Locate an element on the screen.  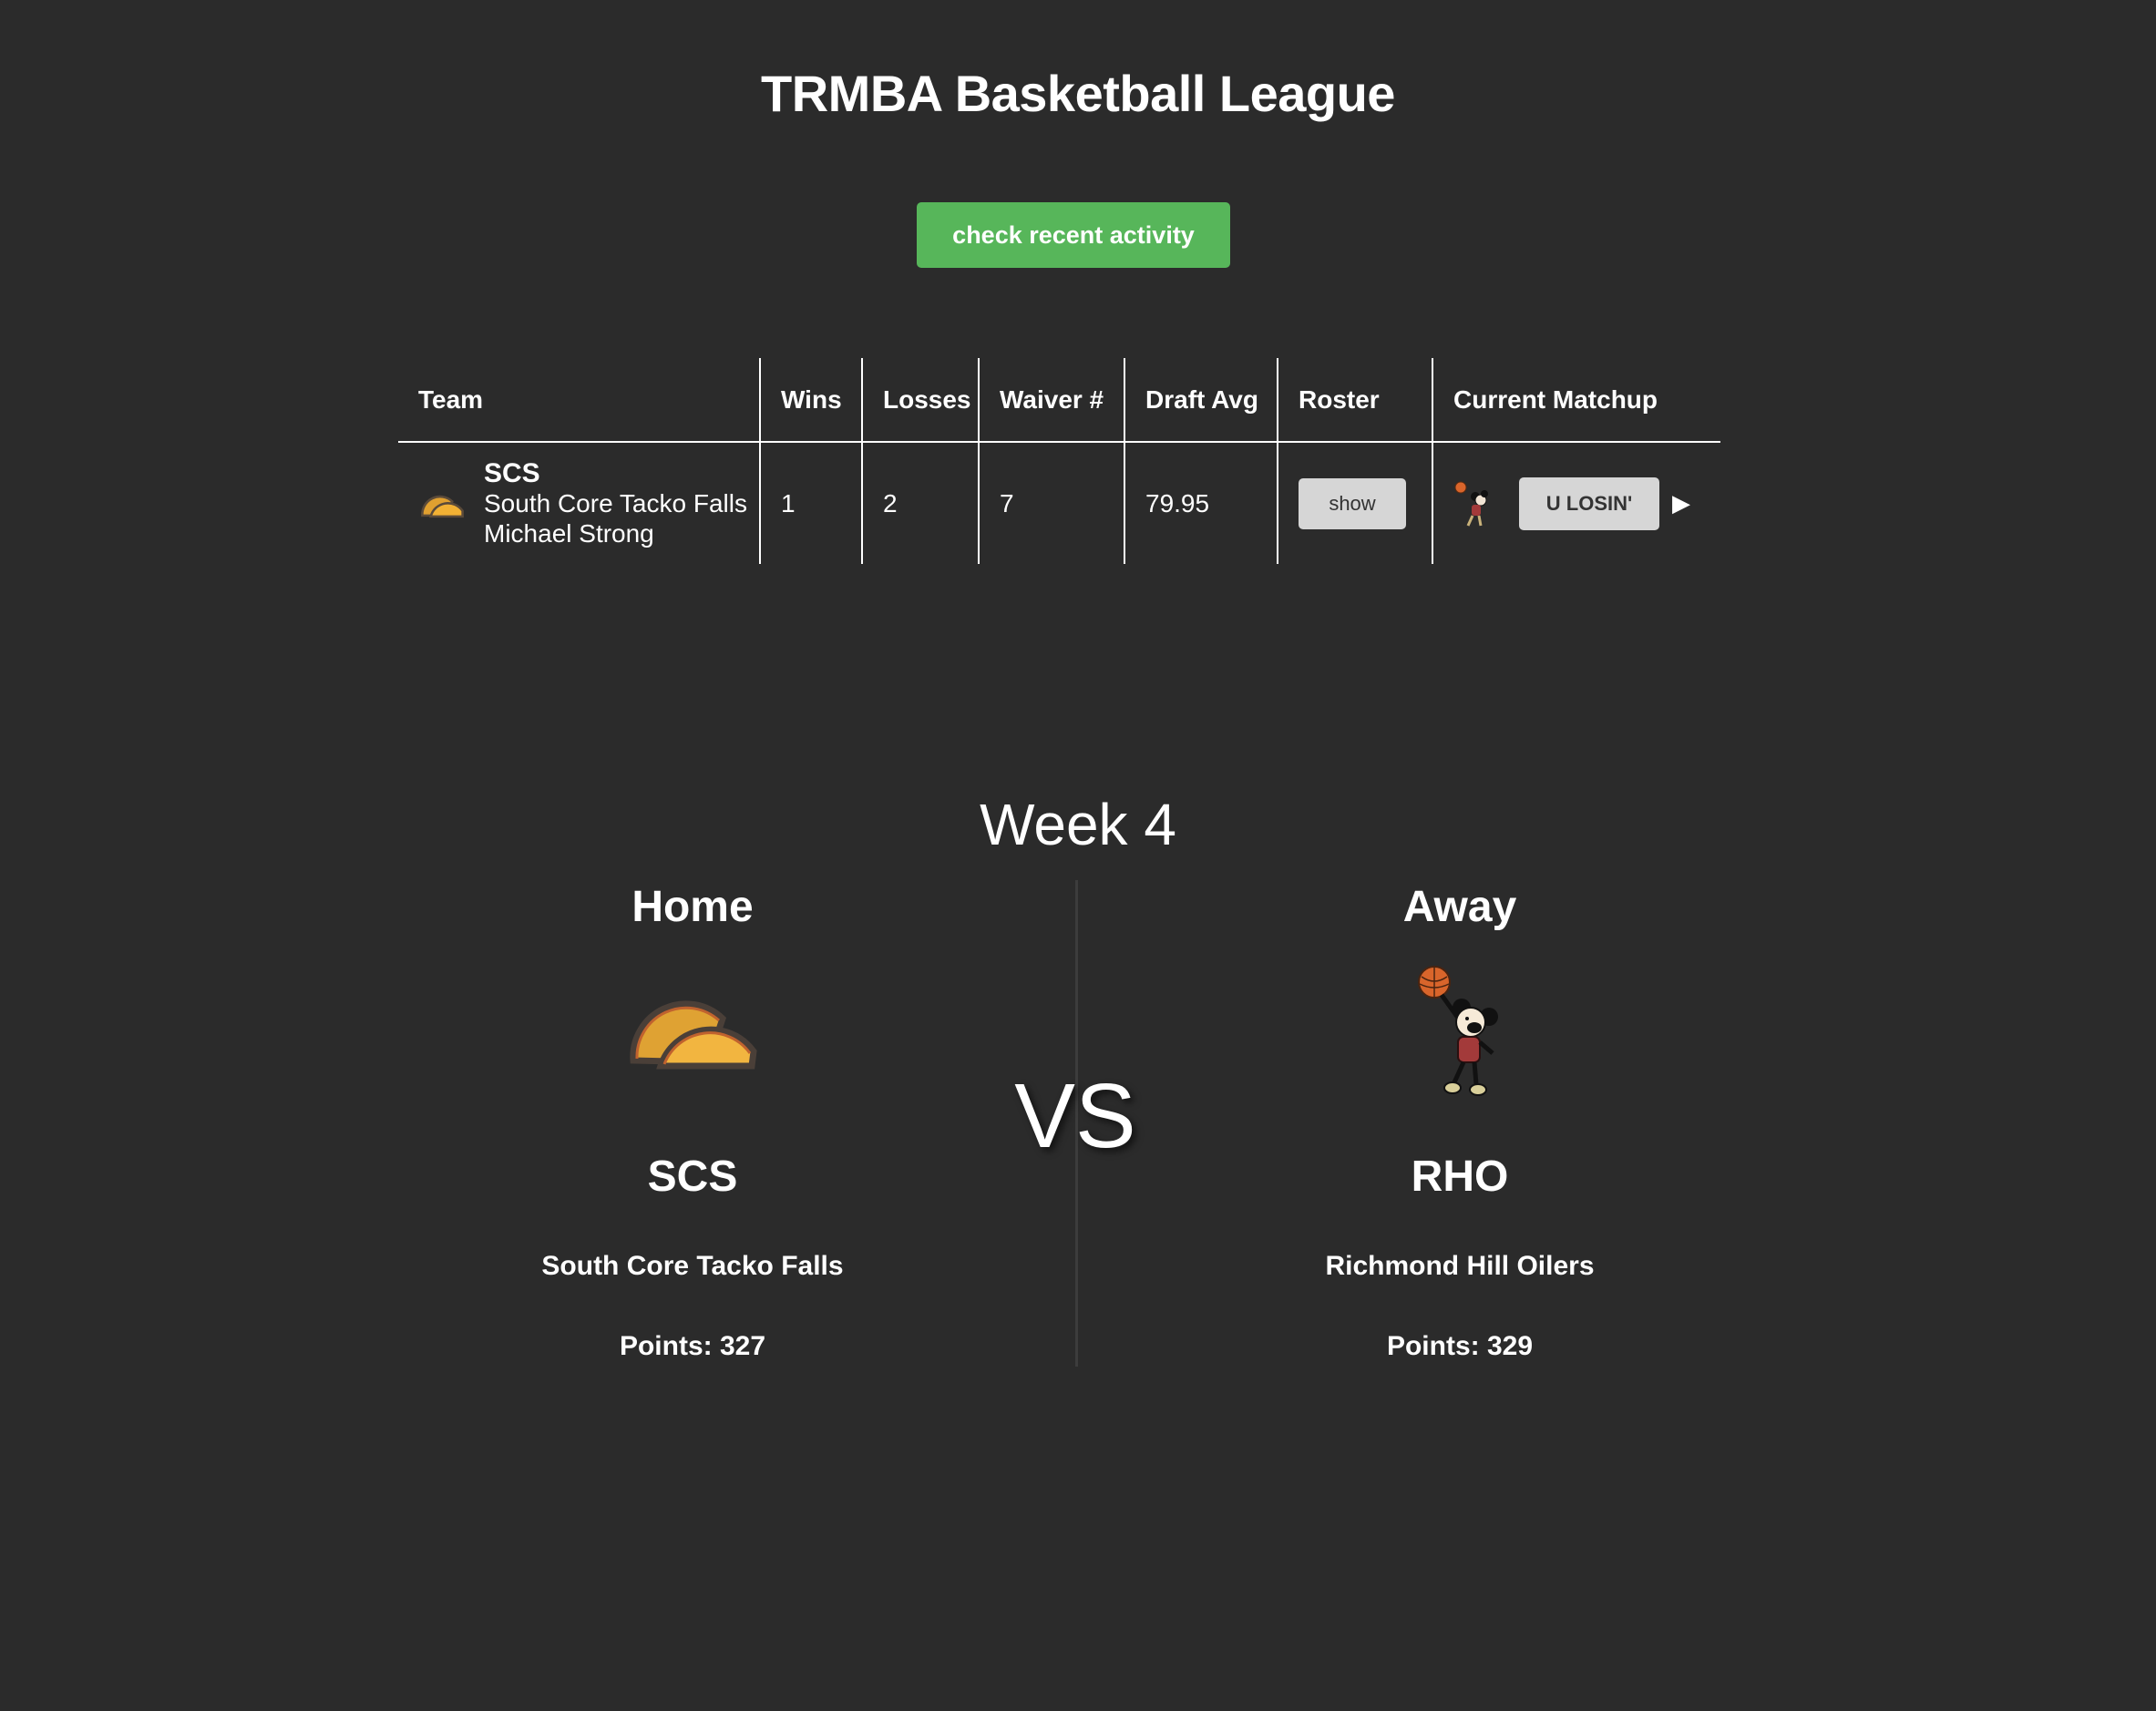
away-label: Away is located at coordinates (1459, 907).